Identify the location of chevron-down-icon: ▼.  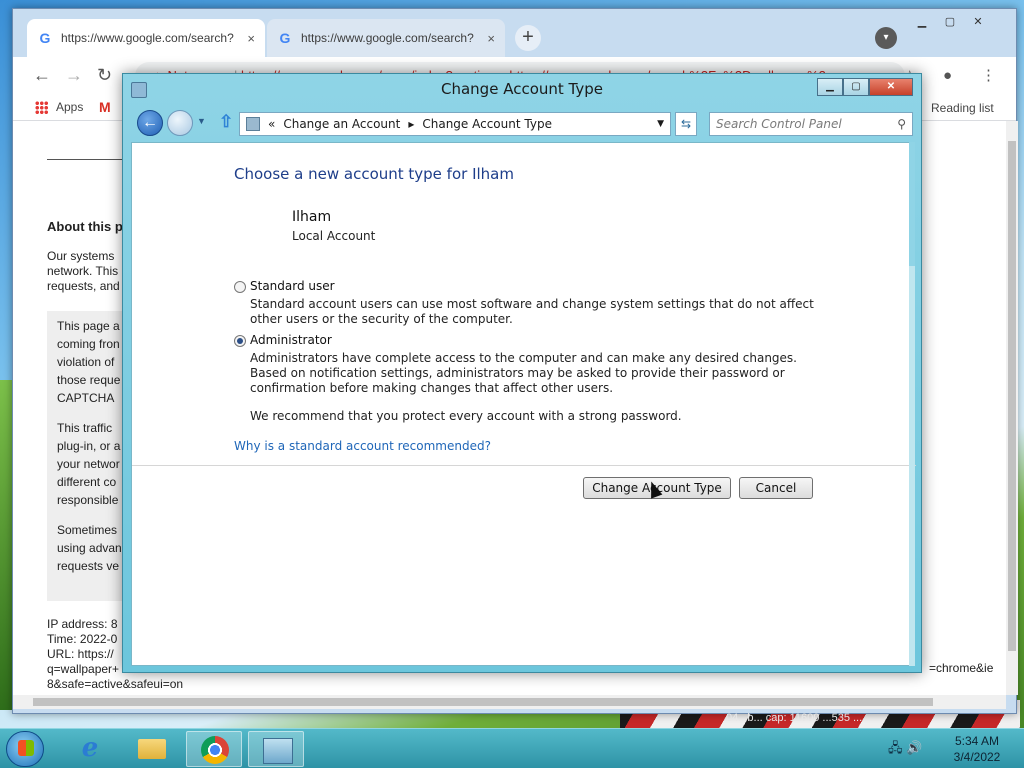
(660, 124).